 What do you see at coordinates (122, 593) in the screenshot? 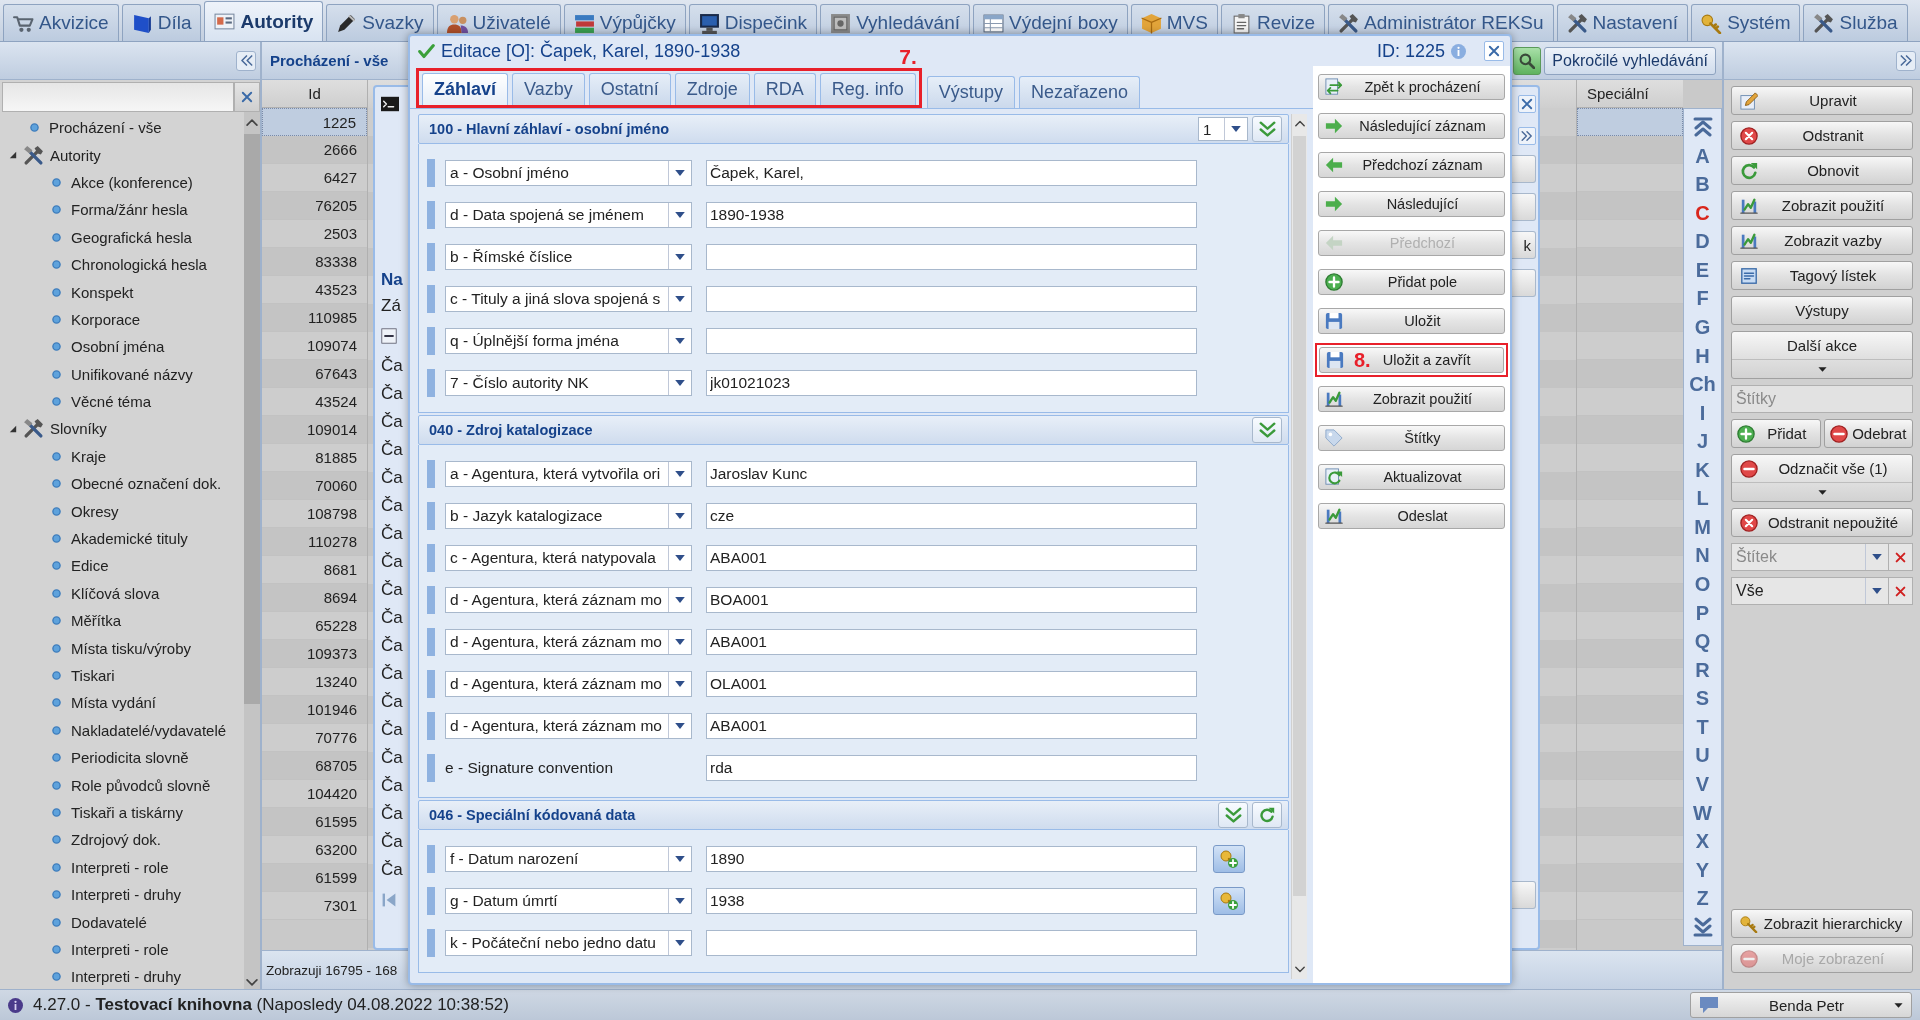
I see `tree-item: Klíčová slova` at bounding box center [122, 593].